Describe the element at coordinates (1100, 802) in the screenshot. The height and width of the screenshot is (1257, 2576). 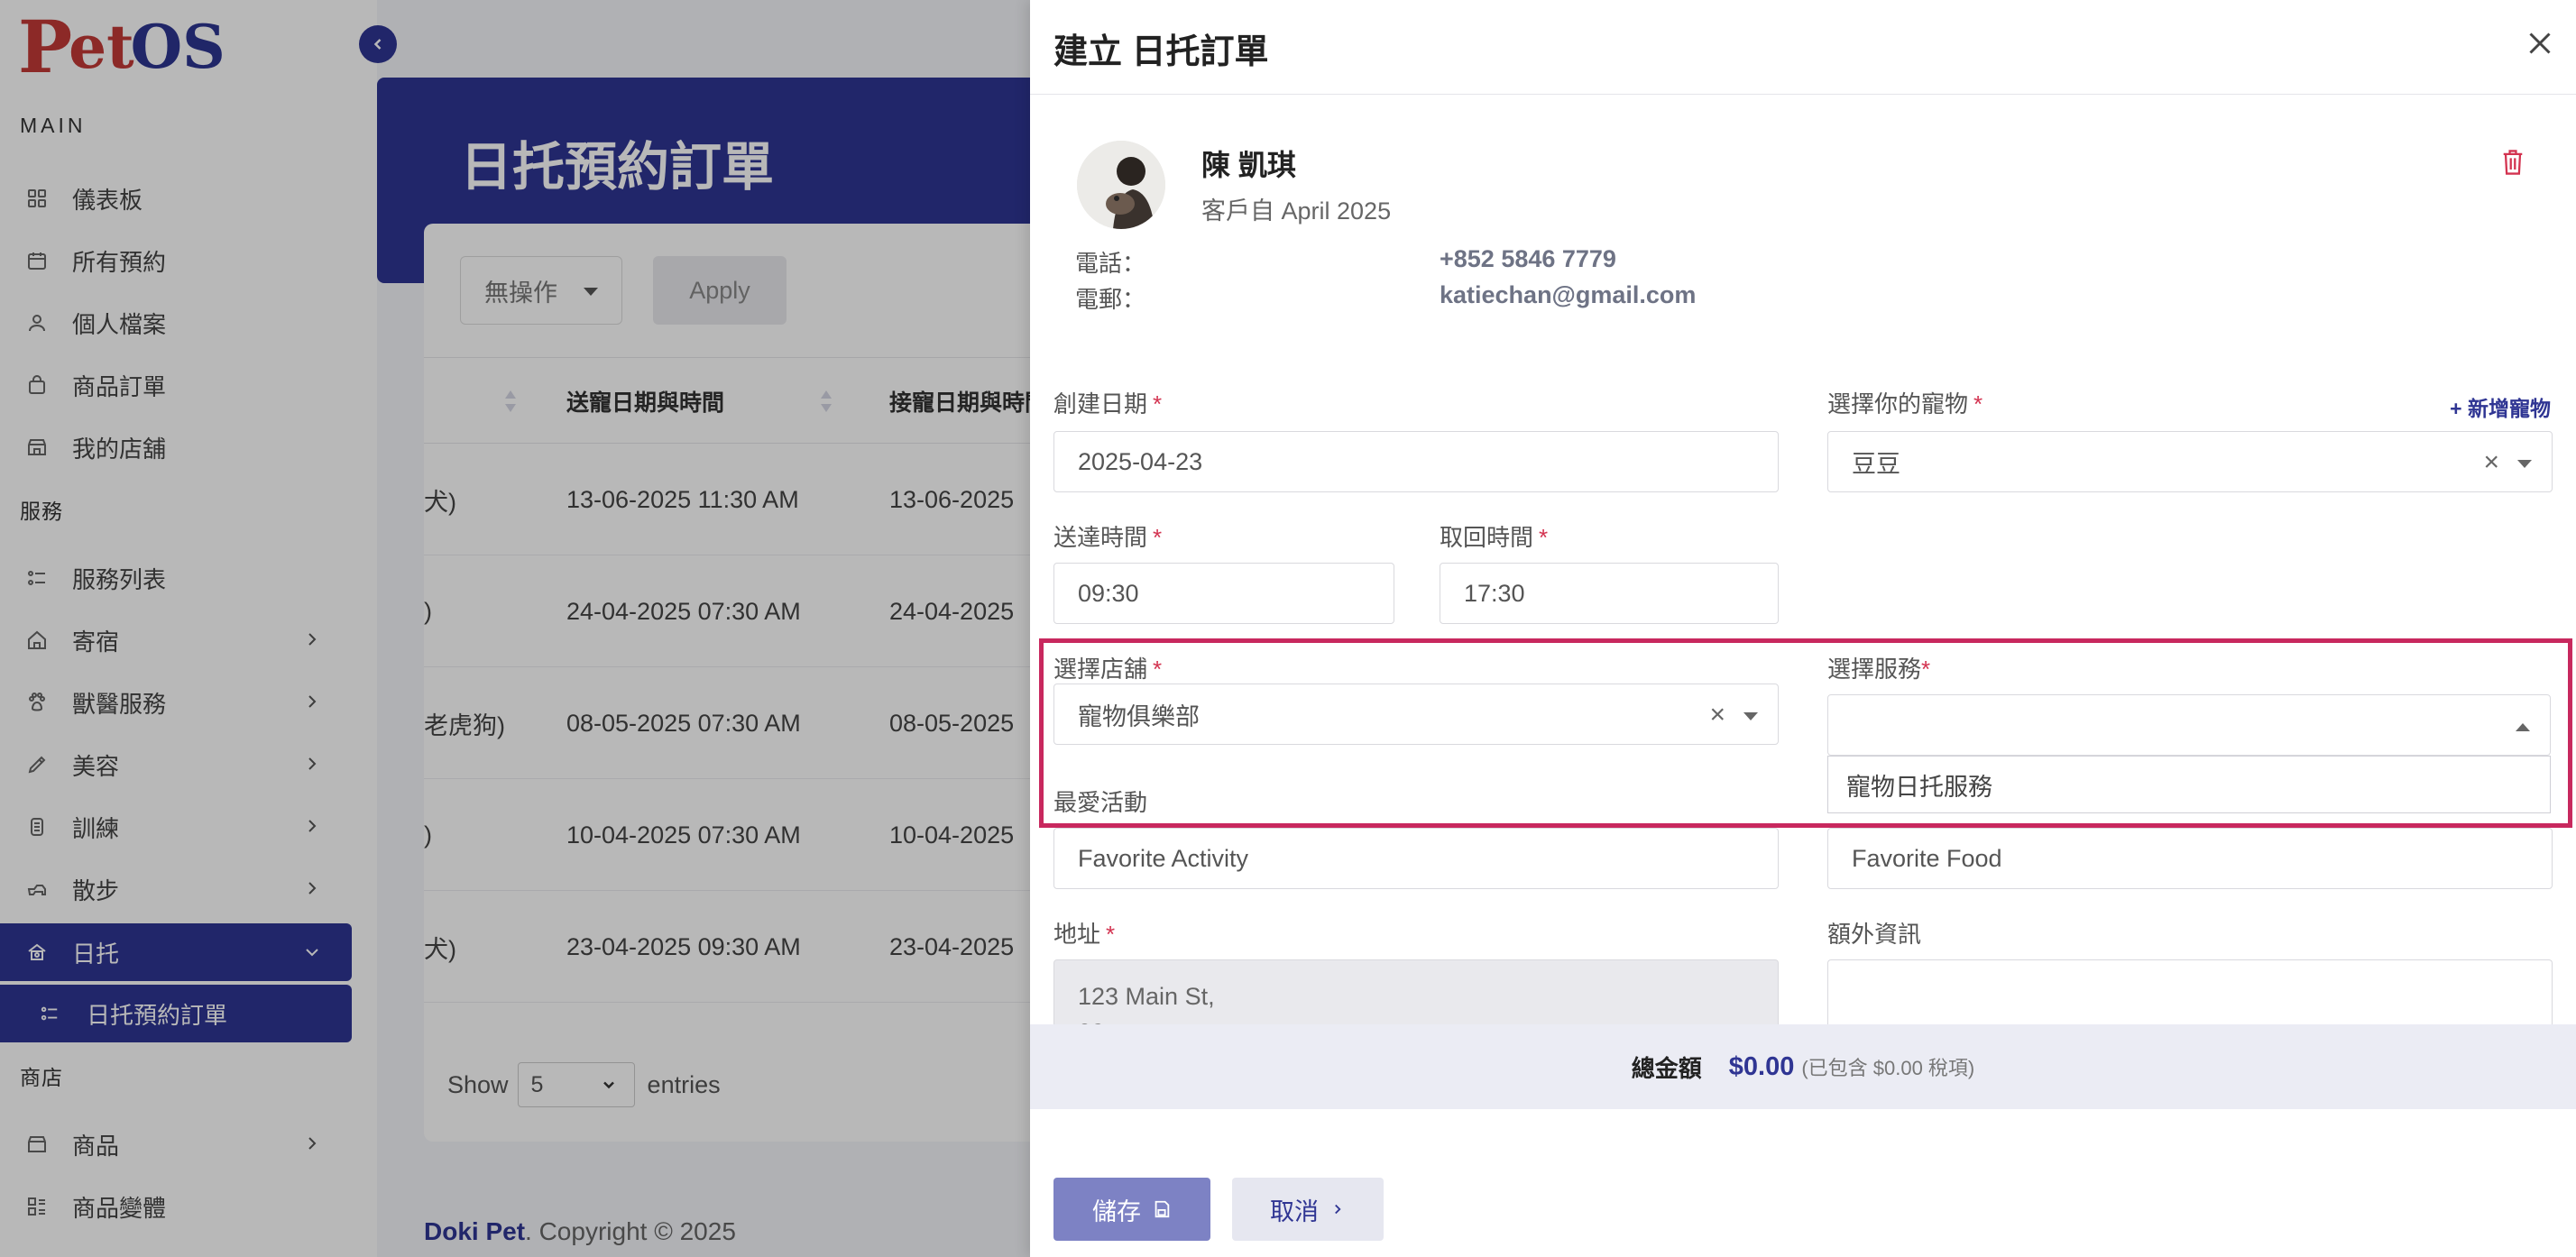
I see `favorite-activity-label: 最愛活動` at that location.